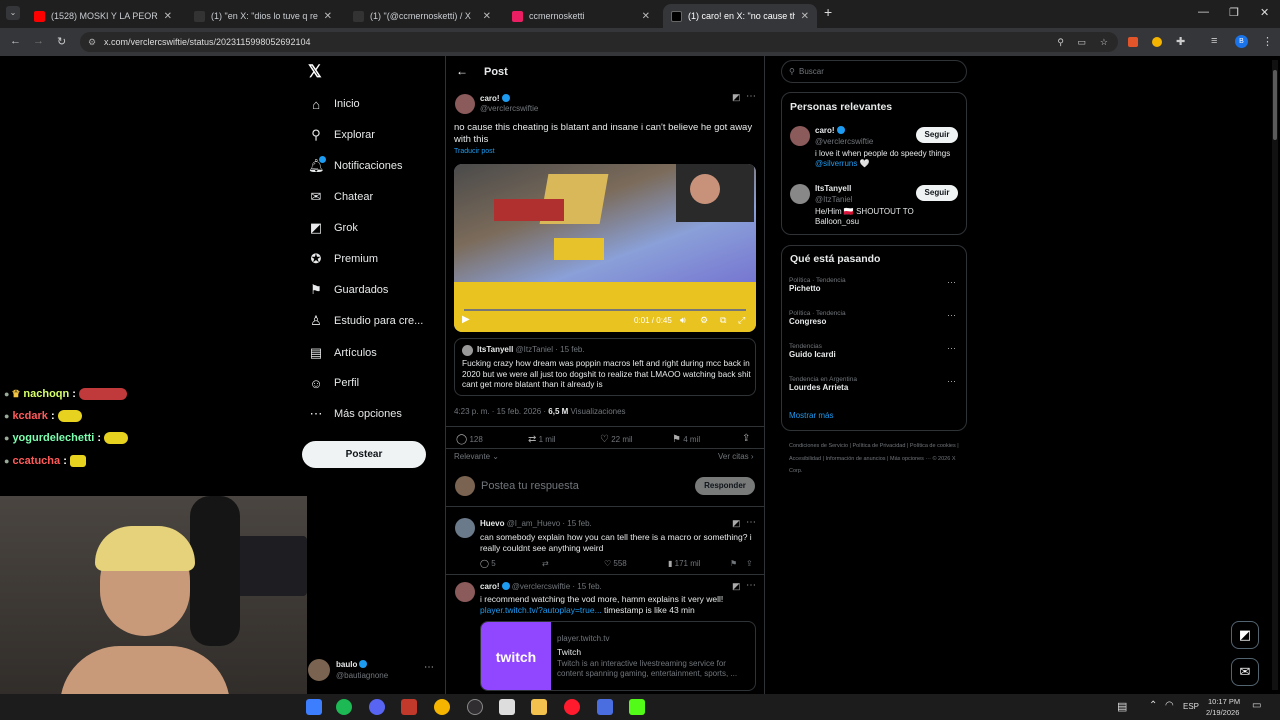  Describe the element at coordinates (315, 72) in the screenshot. I see `x-logo: 𝕏` at that location.